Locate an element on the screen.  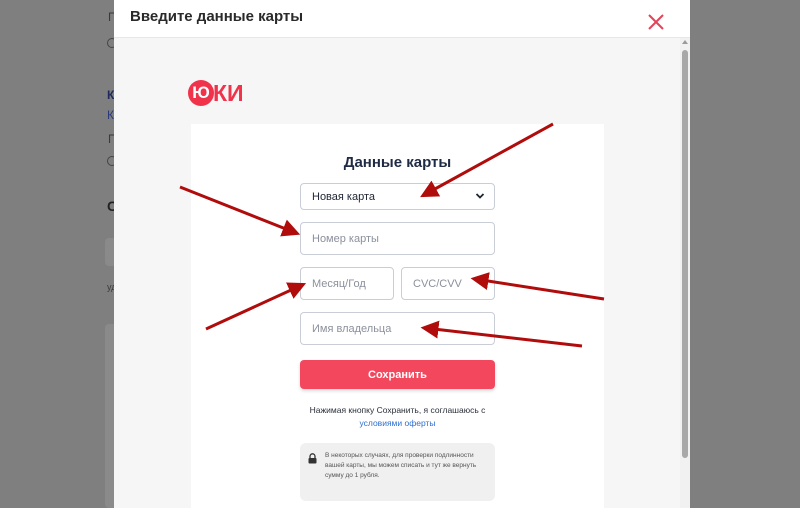
cvc-input: CVC/CVV is located at coordinates (448, 283).